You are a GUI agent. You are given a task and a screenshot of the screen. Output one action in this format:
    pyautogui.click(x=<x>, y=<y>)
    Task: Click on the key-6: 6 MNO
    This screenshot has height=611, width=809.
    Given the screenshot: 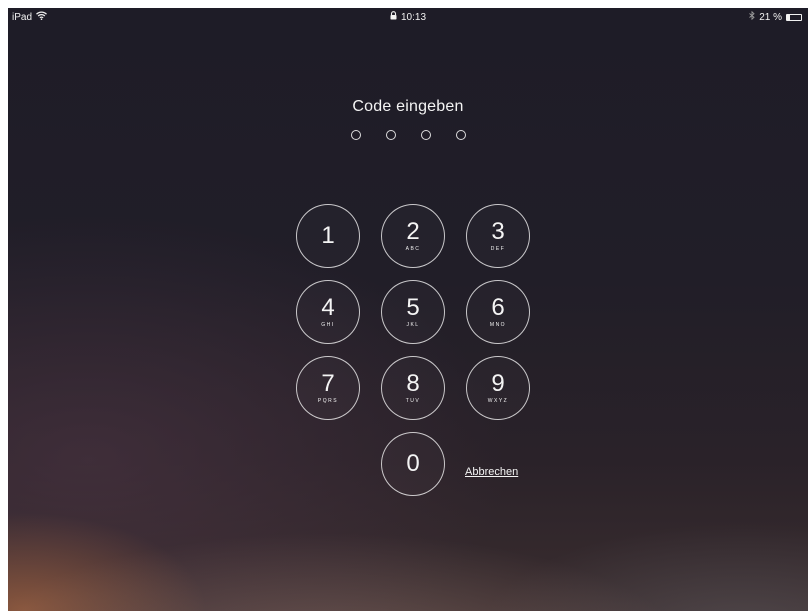 What is the action you would take?
    pyautogui.click(x=498, y=312)
    